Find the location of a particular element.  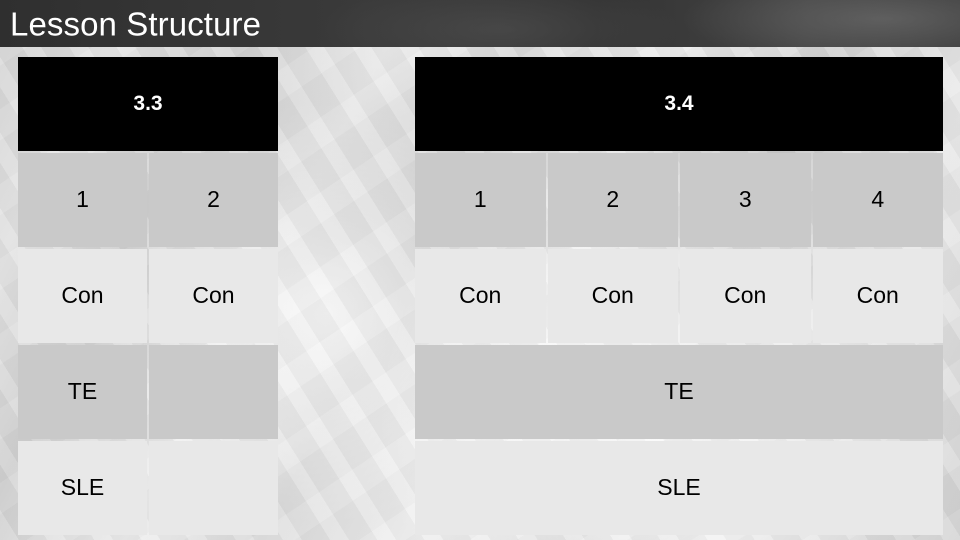

table-3-3-number-cell-2: 2 is located at coordinates (213, 200).